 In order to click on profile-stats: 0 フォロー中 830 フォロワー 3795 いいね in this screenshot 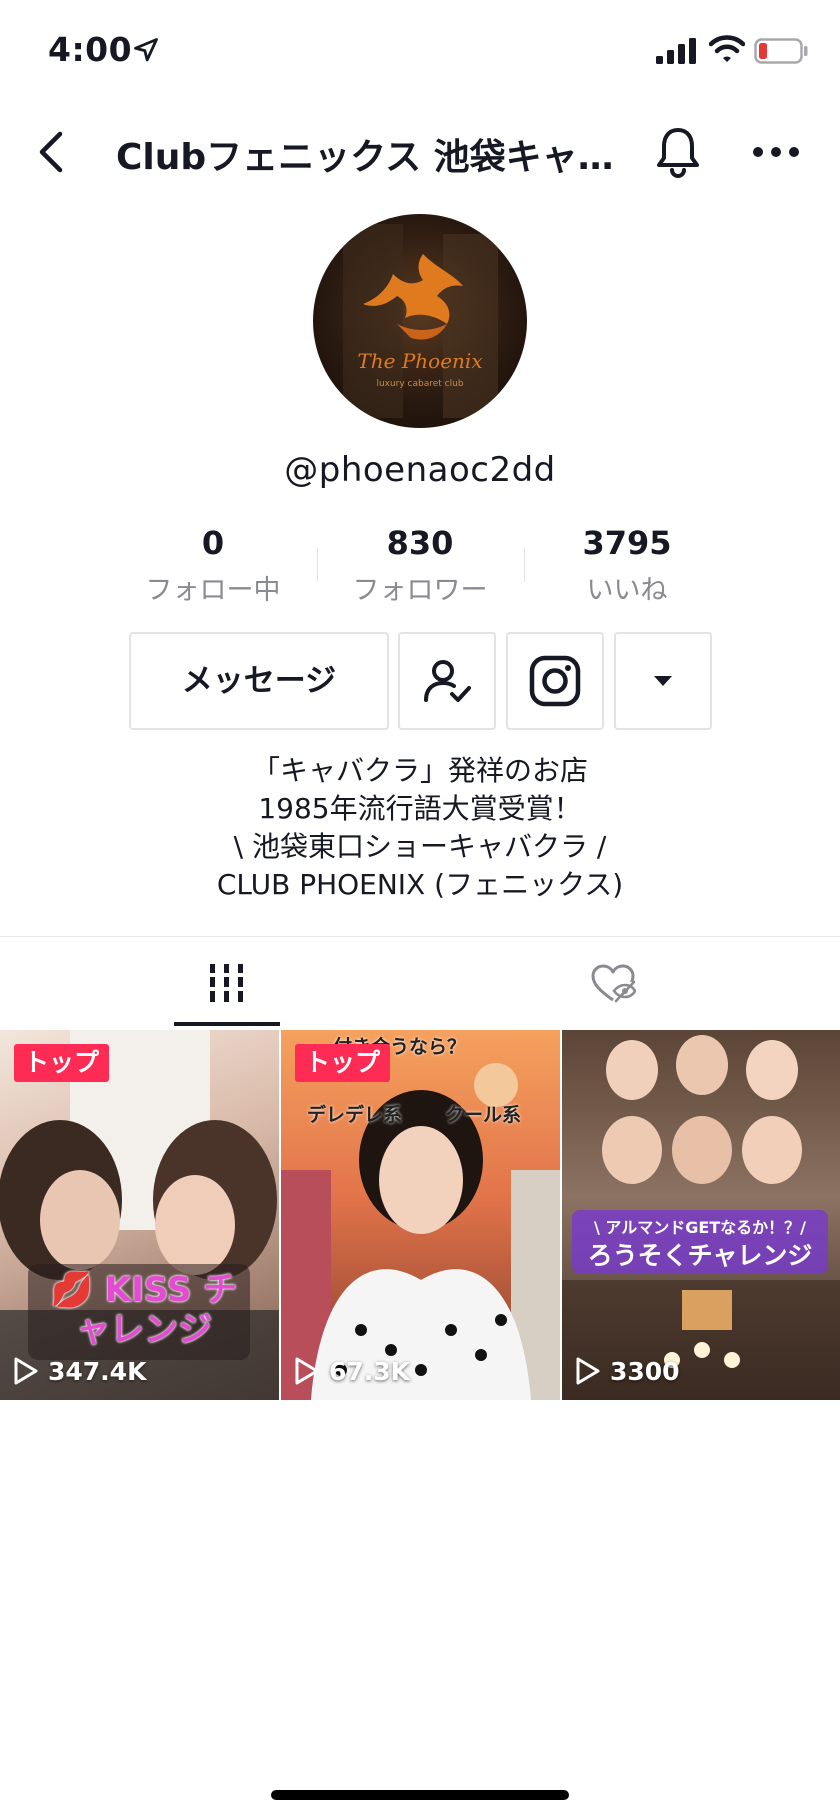, I will do `click(420, 565)`.